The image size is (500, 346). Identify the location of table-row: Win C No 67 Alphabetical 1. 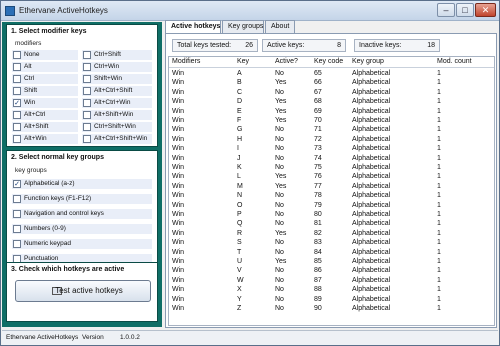
(331, 92).